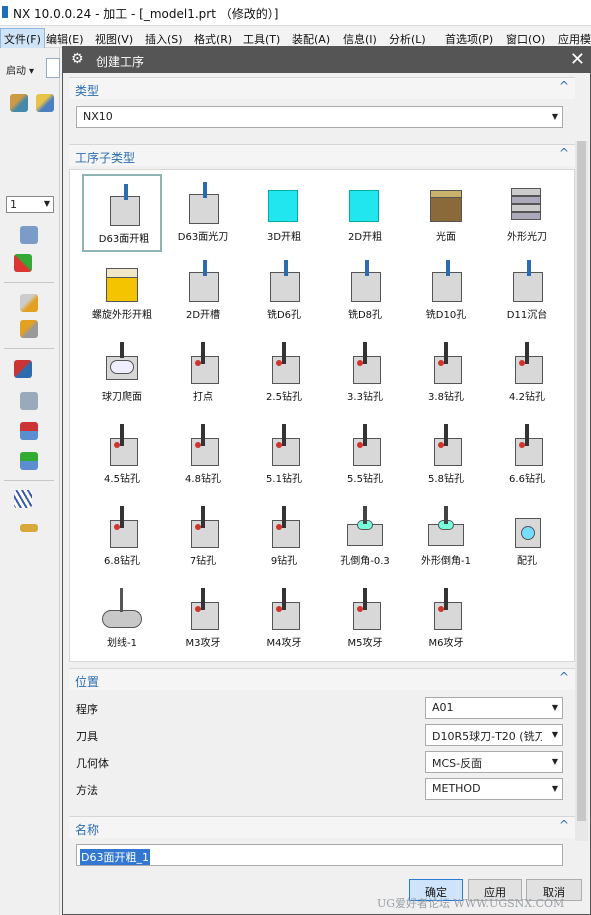 The height and width of the screenshot is (915, 591). I want to click on tool-select: D10R5球刀-T20 (铣刀 ▼, so click(494, 735).